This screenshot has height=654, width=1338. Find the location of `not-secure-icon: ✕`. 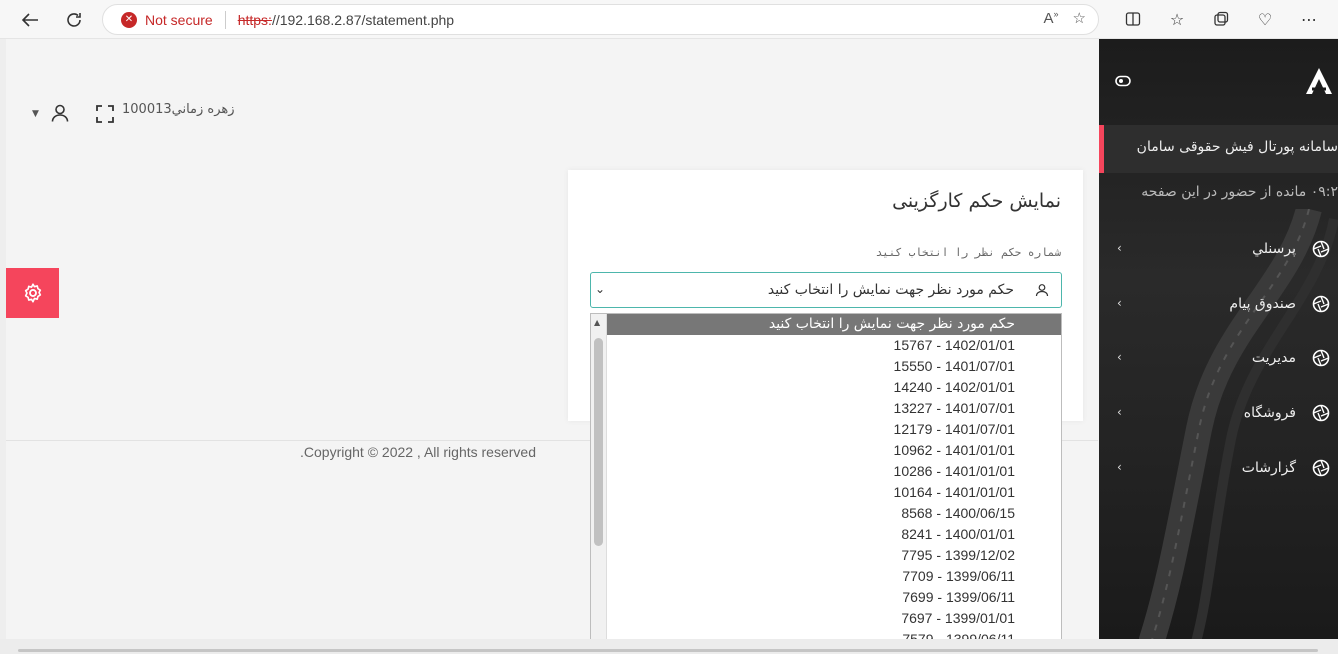

not-secure-icon: ✕ is located at coordinates (129, 19).